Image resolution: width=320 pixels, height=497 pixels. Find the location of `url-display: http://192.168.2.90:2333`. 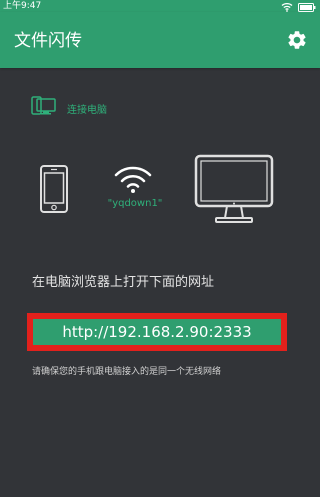

url-display: http://192.168.2.90:2333 is located at coordinates (157, 332).